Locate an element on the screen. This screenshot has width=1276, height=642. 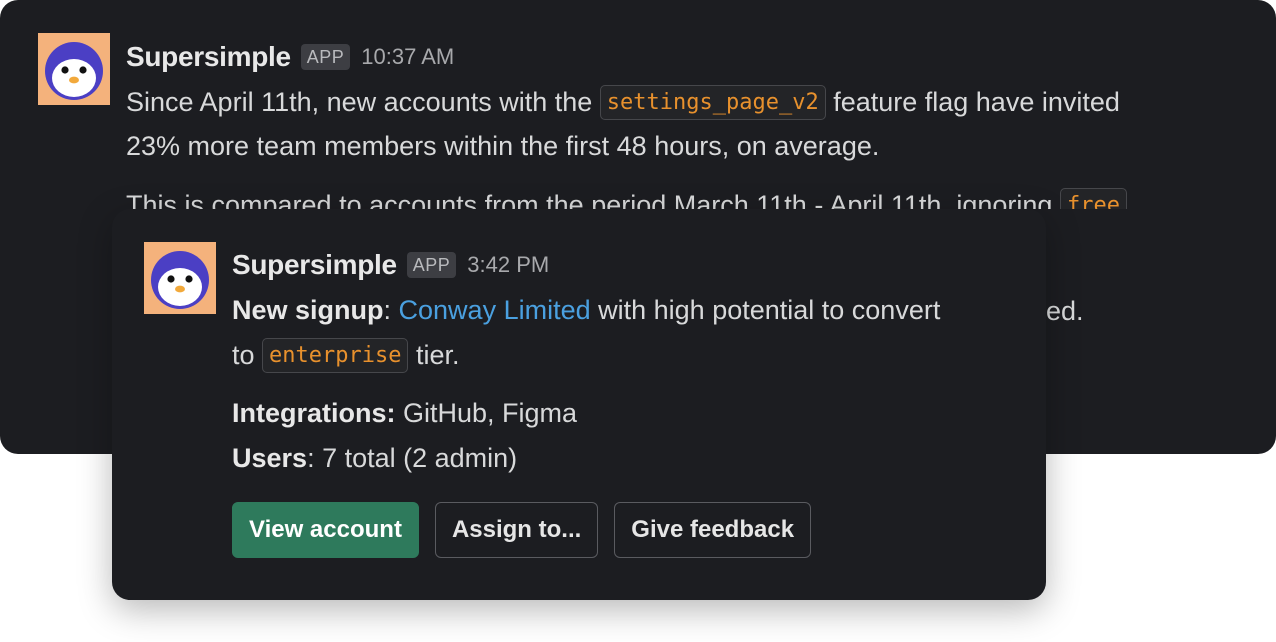
text-segment: Since April 11th, new accounts with the is located at coordinates (363, 102).